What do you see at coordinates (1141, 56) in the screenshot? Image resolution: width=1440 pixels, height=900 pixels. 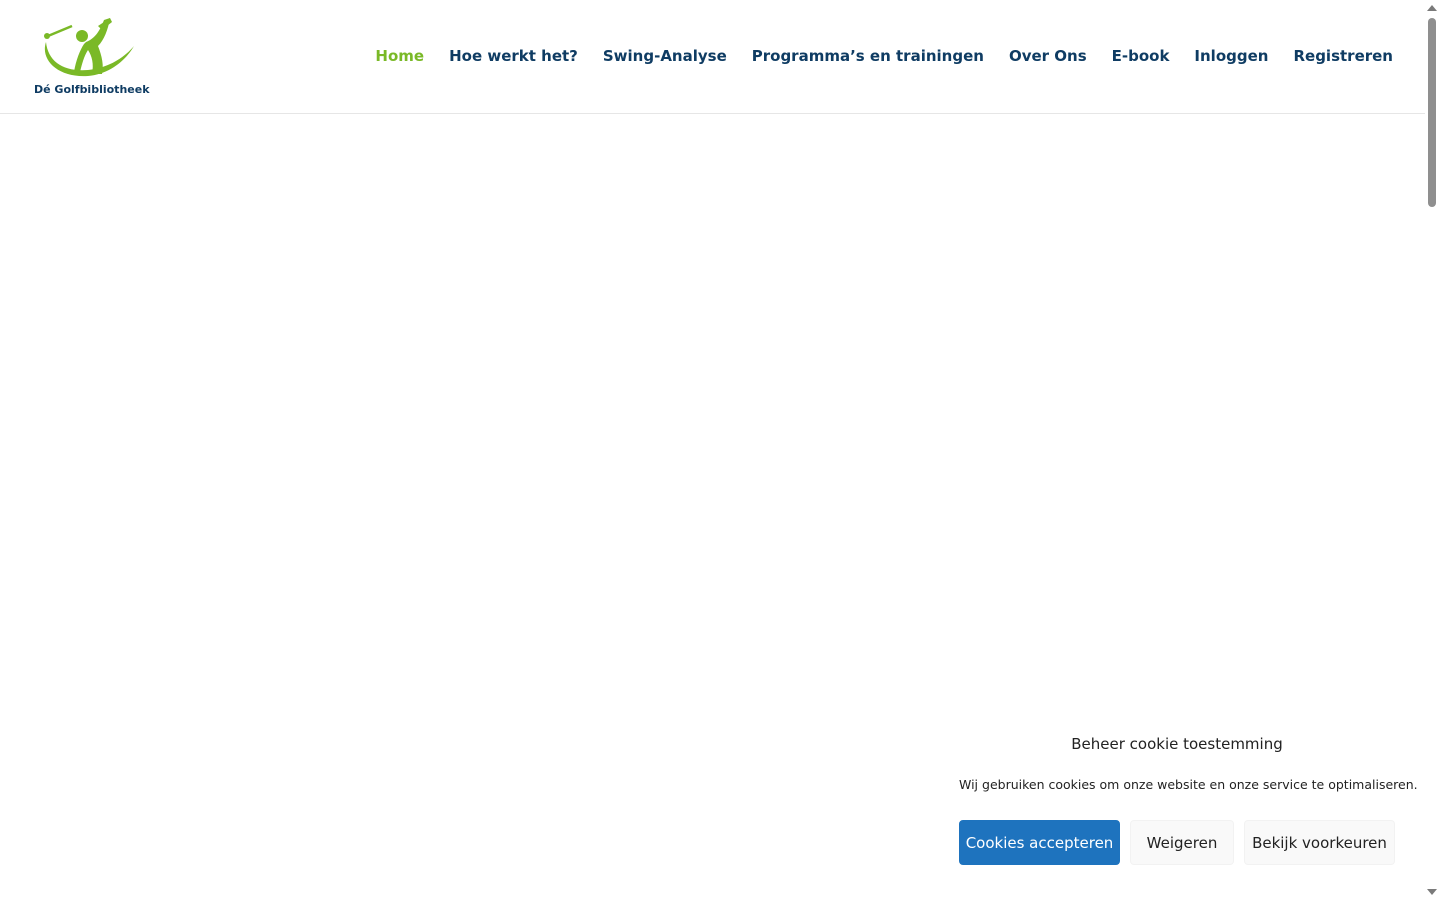 I see `nav-item-e-book: E-book` at bounding box center [1141, 56].